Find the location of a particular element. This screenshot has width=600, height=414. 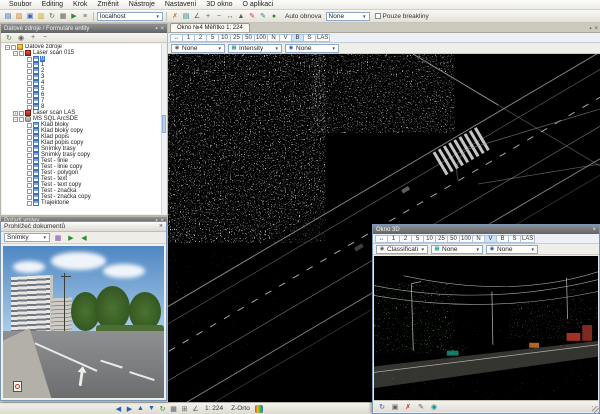

measure-icon: ∠ is located at coordinates (197, 16).